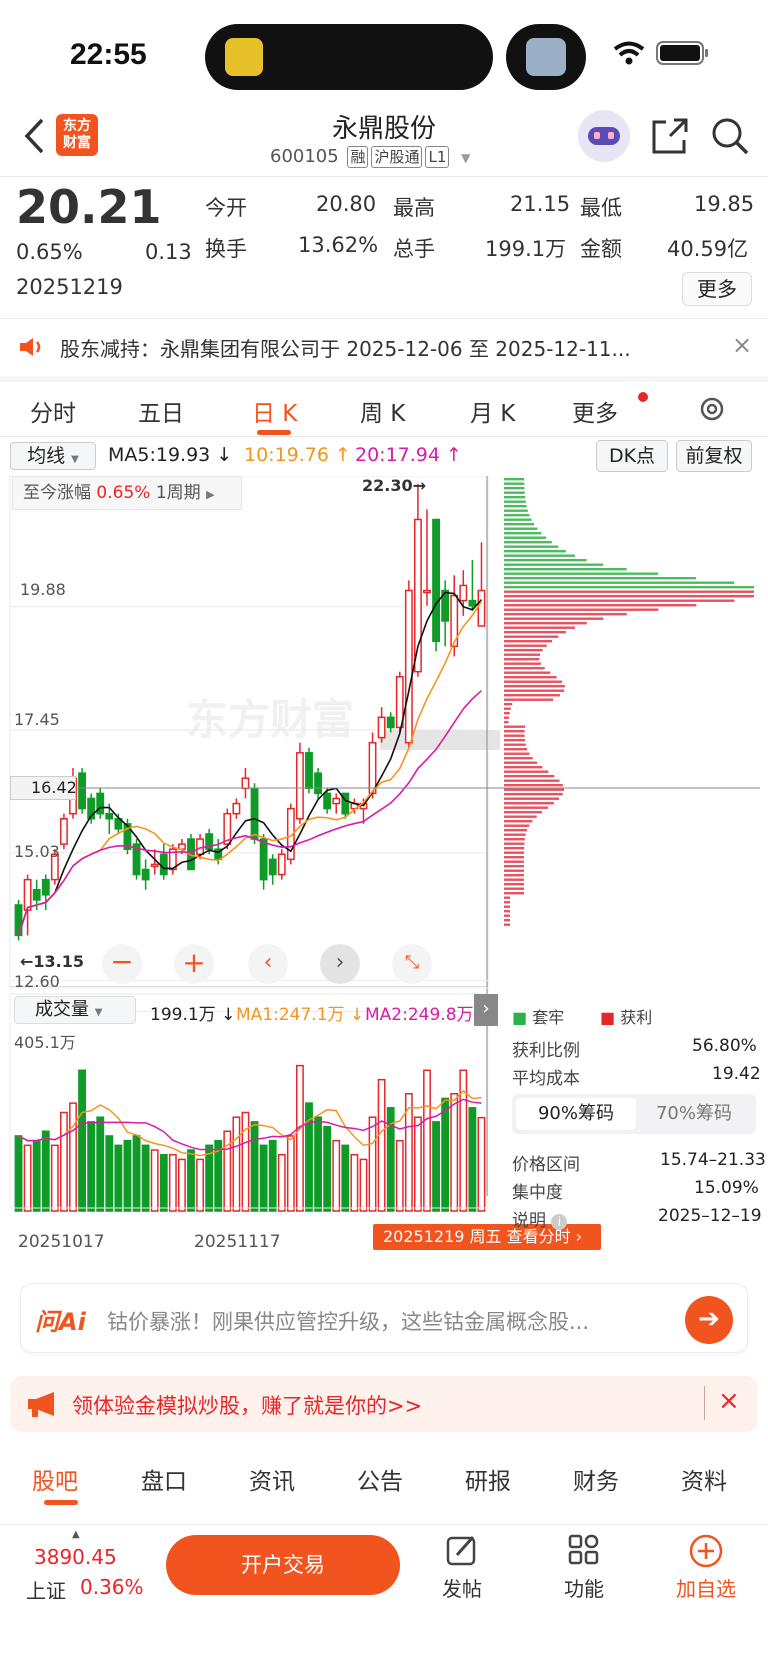  Describe the element at coordinates (714, 456) in the screenshot. I see `adjust-button: 前复权` at that location.